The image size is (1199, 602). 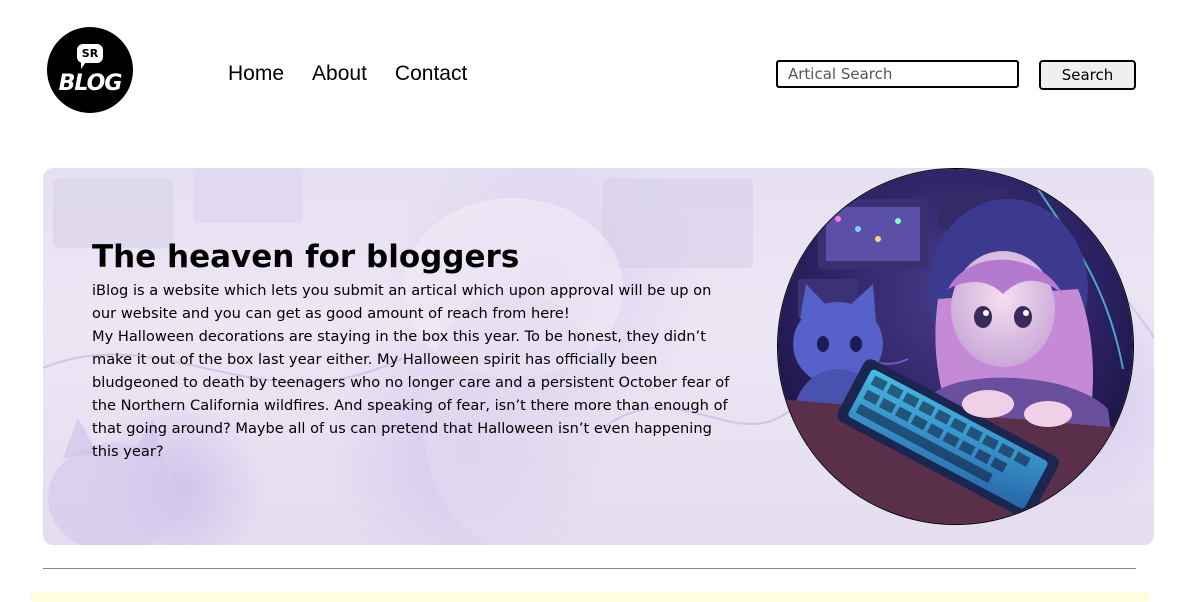 I want to click on section-divider, so click(x=589, y=568).